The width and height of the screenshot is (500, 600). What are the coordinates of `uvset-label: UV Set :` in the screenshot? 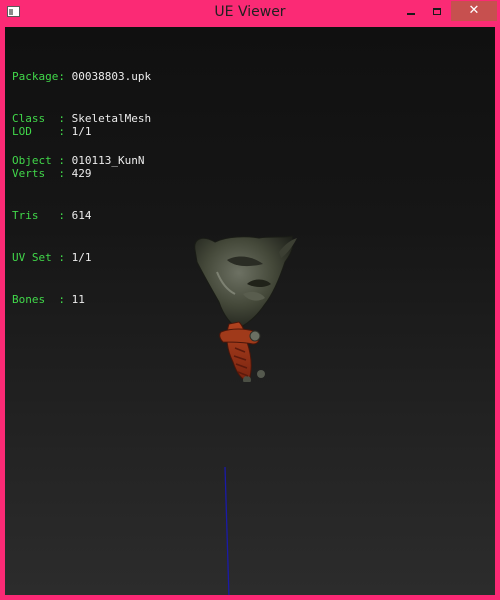 It's located at (38, 257).